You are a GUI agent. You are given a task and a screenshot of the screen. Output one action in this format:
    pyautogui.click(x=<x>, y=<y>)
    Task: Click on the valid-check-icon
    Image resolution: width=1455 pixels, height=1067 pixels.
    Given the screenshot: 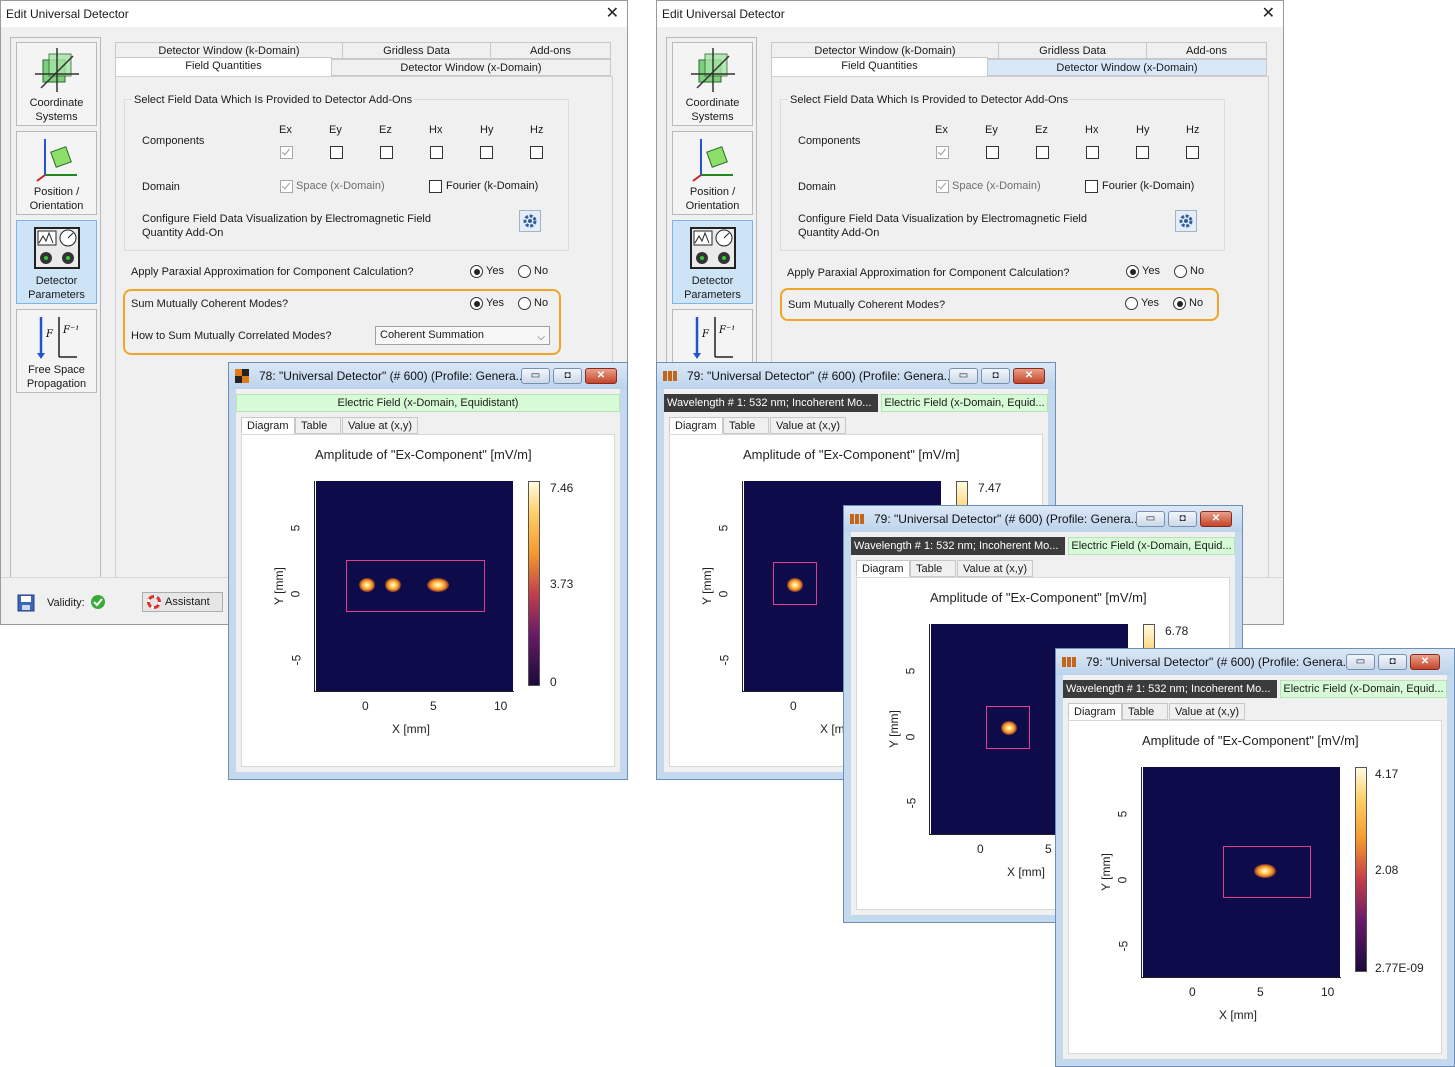 What is the action you would take?
    pyautogui.click(x=98, y=602)
    